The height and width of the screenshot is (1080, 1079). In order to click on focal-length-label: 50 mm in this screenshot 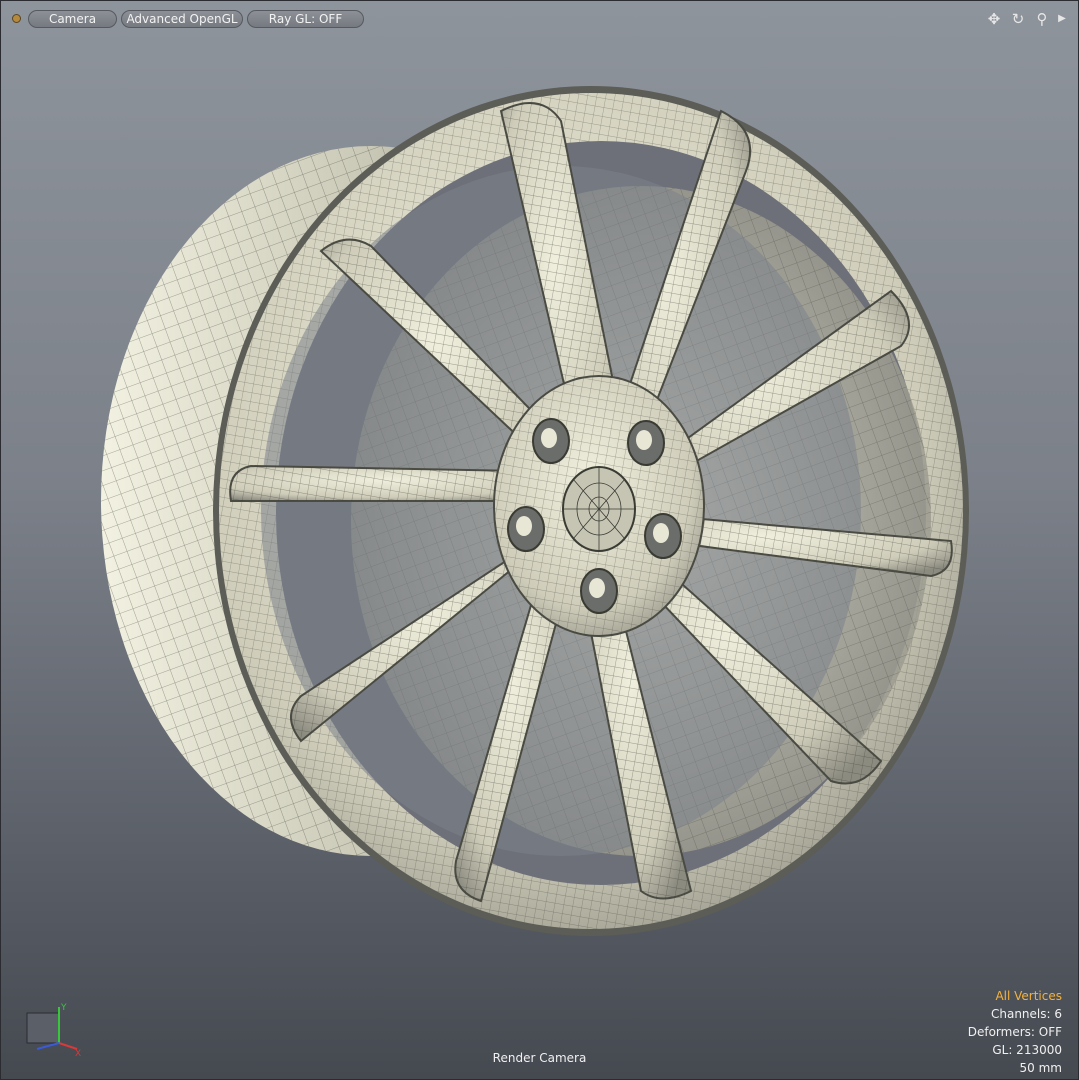, I will do `click(1040, 1068)`.